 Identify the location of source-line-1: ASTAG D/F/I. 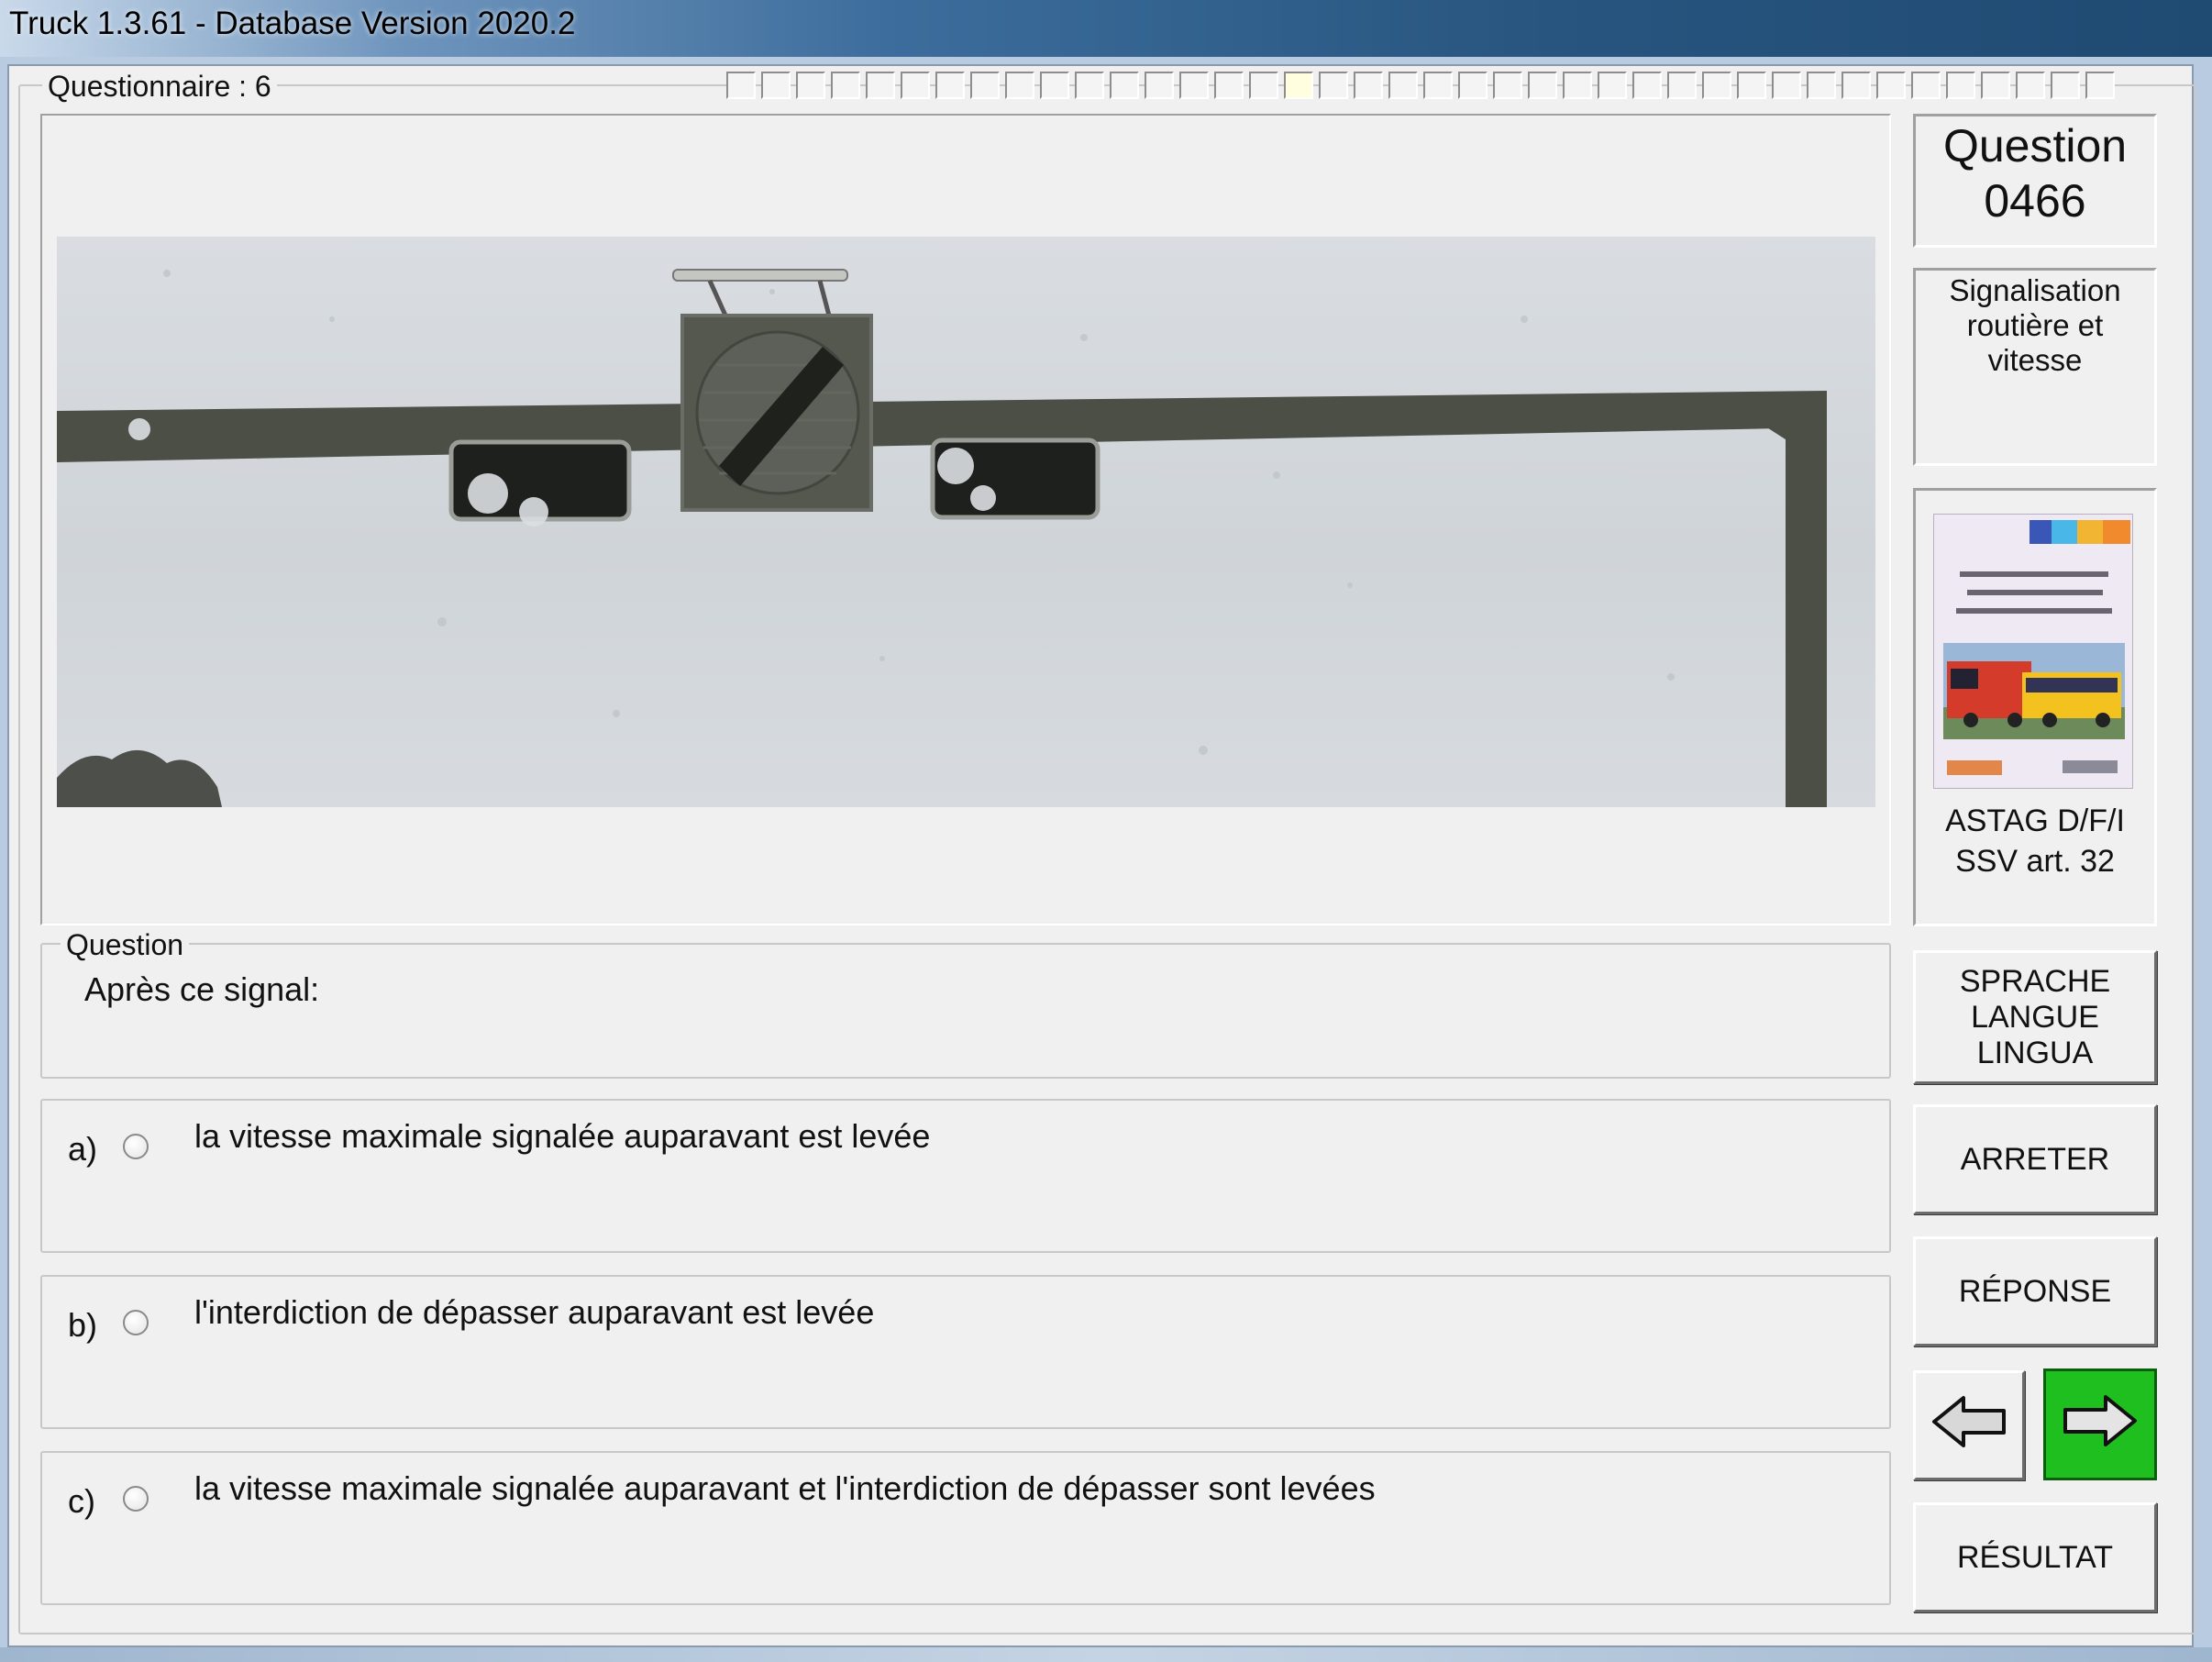
(2035, 820).